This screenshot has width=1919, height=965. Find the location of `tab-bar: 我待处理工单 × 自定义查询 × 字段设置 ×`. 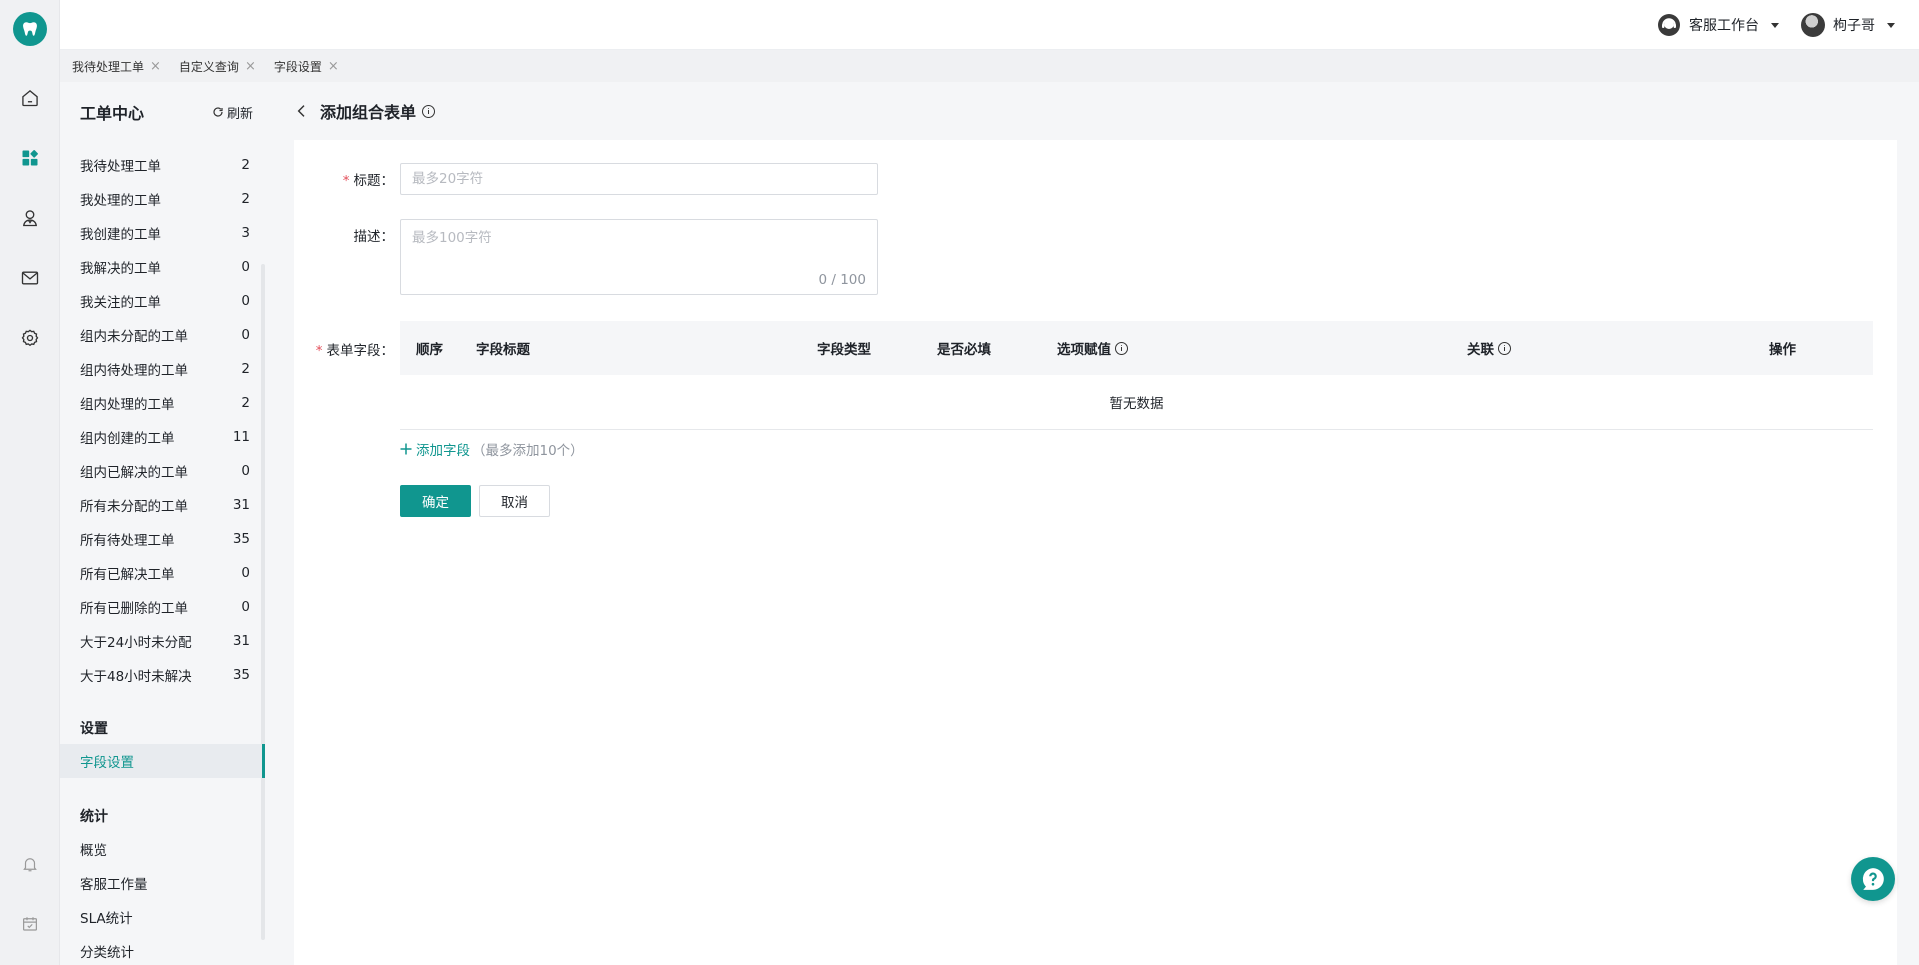

tab-bar: 我待处理工单 × 自定义查询 × 字段设置 × is located at coordinates (989, 66).